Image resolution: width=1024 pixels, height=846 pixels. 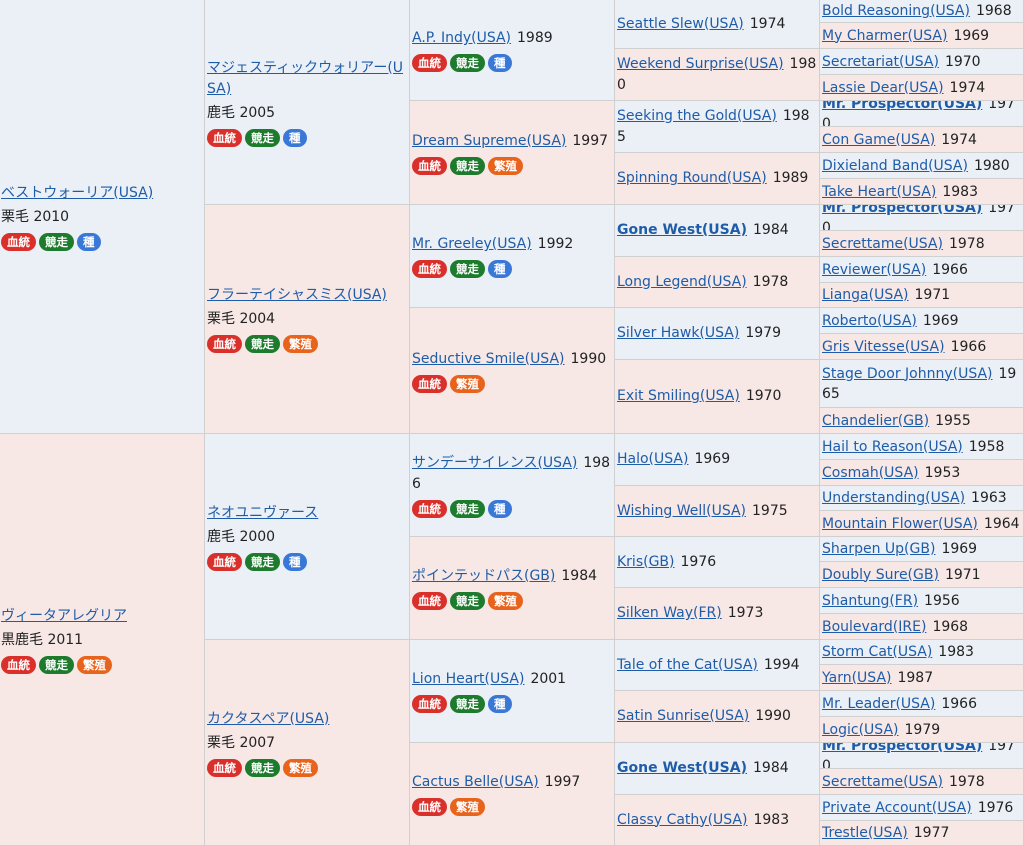 What do you see at coordinates (907, 374) in the screenshot?
I see `horse-name-link: Stage Door Johnny(USA)` at bounding box center [907, 374].